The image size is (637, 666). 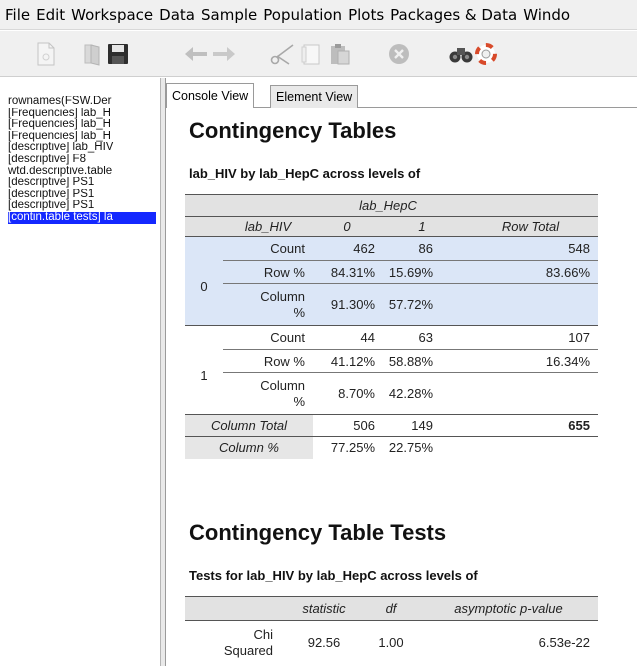 What do you see at coordinates (530, 361) in the screenshot?
I see `cell-value: 16.34%` at bounding box center [530, 361].